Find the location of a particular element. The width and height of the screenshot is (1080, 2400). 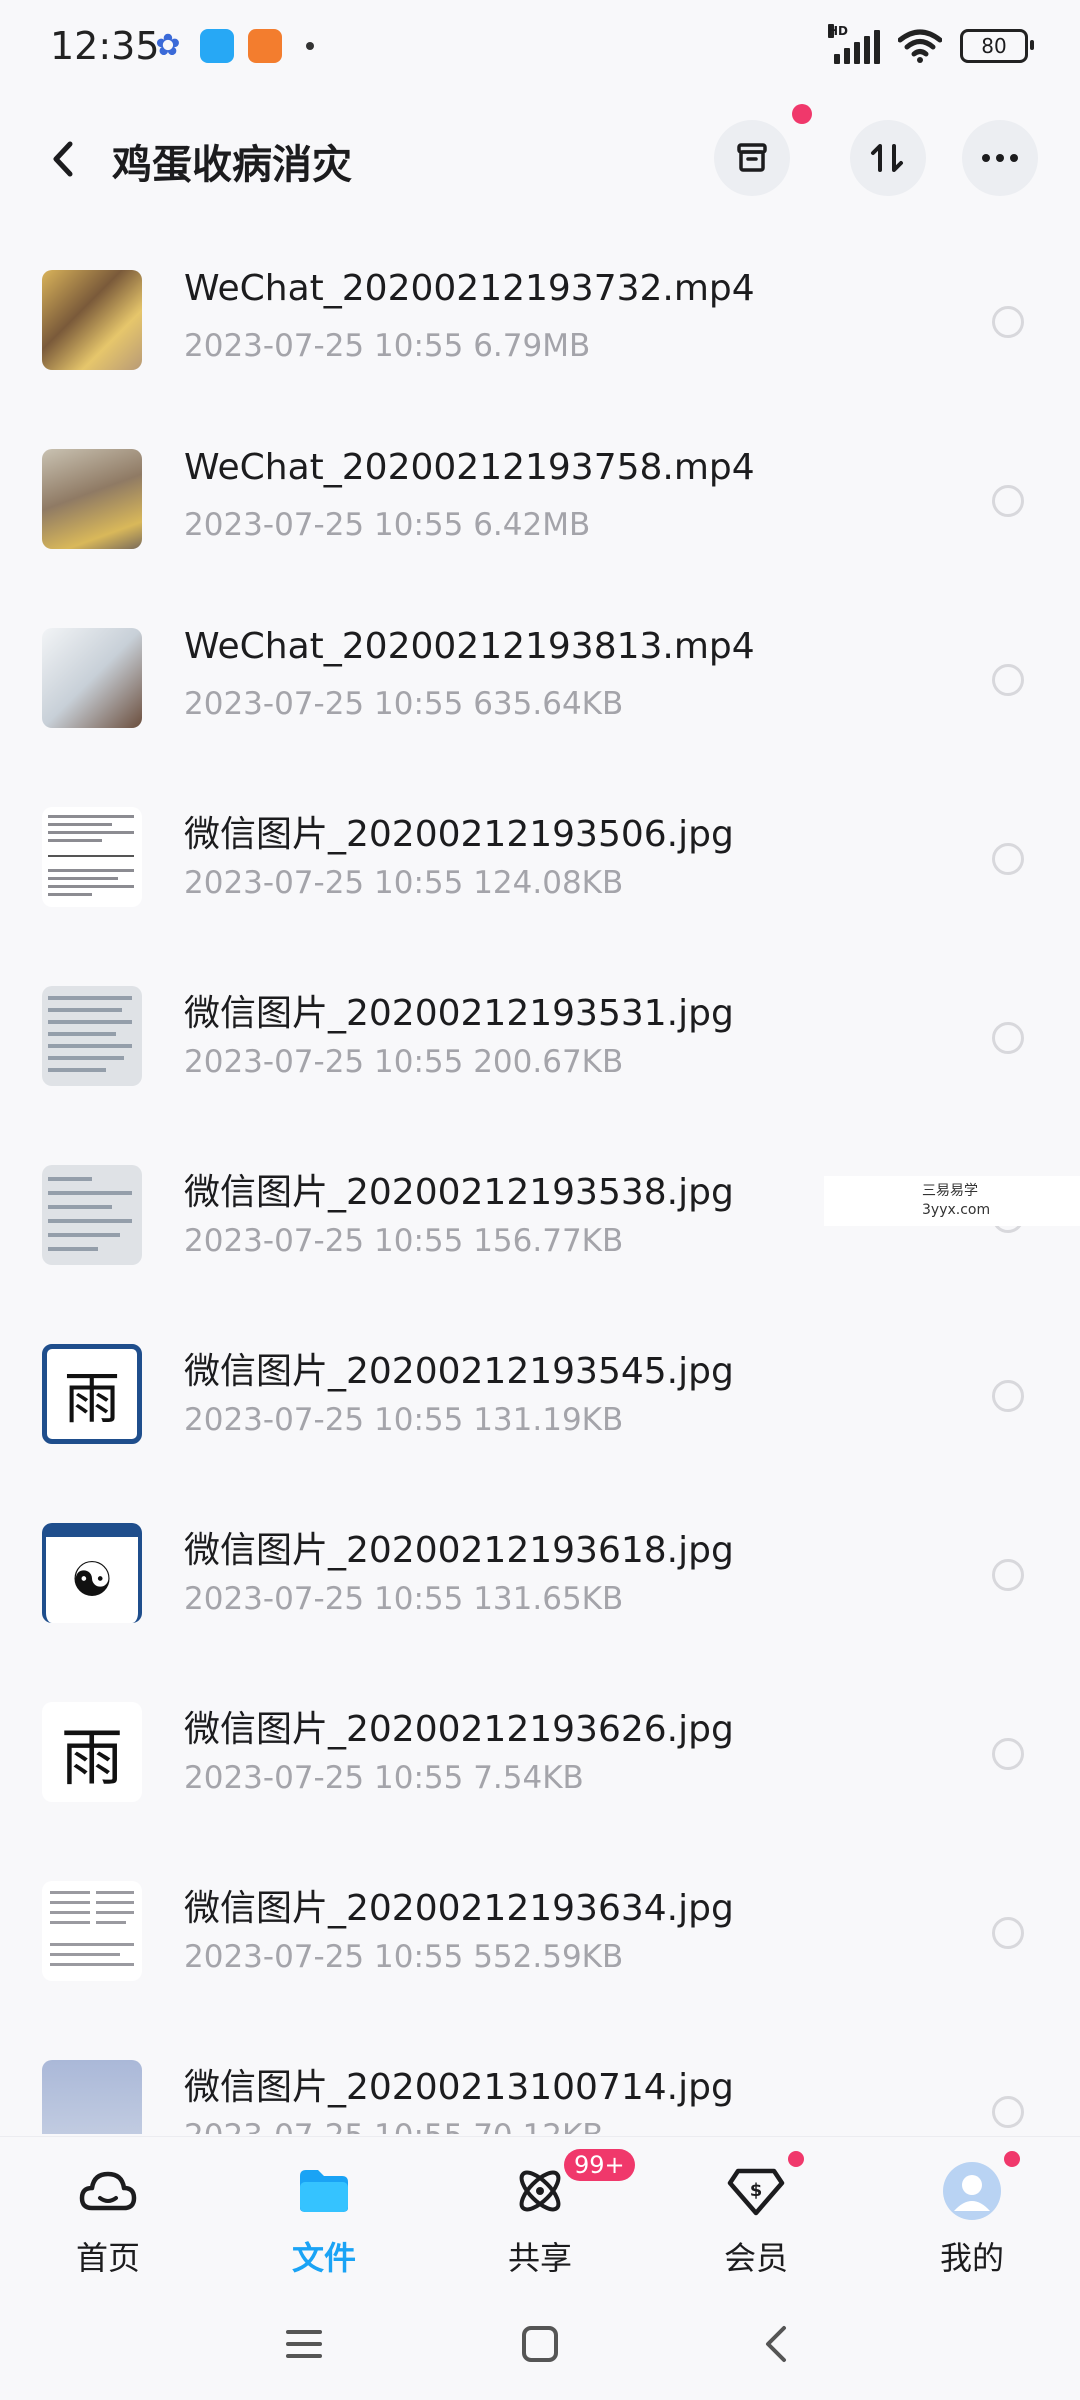

watermark-line1: 三易易学 is located at coordinates (950, 1191).